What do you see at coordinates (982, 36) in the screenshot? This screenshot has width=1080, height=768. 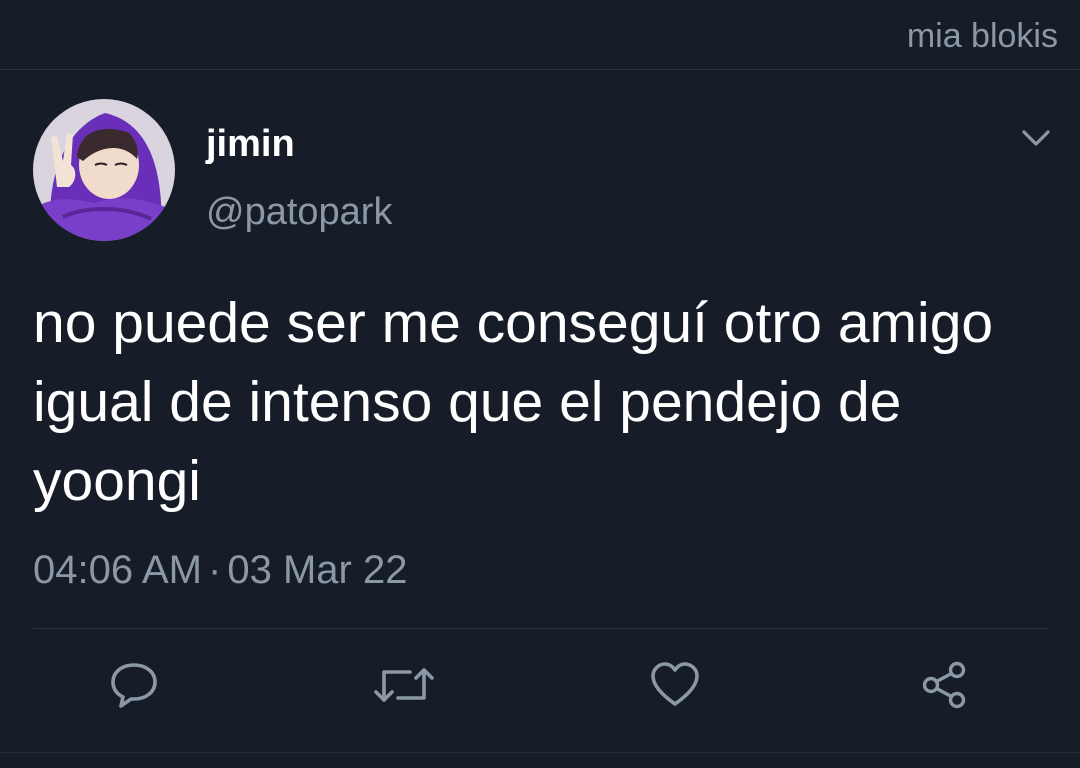 I see `top-bar-label: mia blokis` at bounding box center [982, 36].